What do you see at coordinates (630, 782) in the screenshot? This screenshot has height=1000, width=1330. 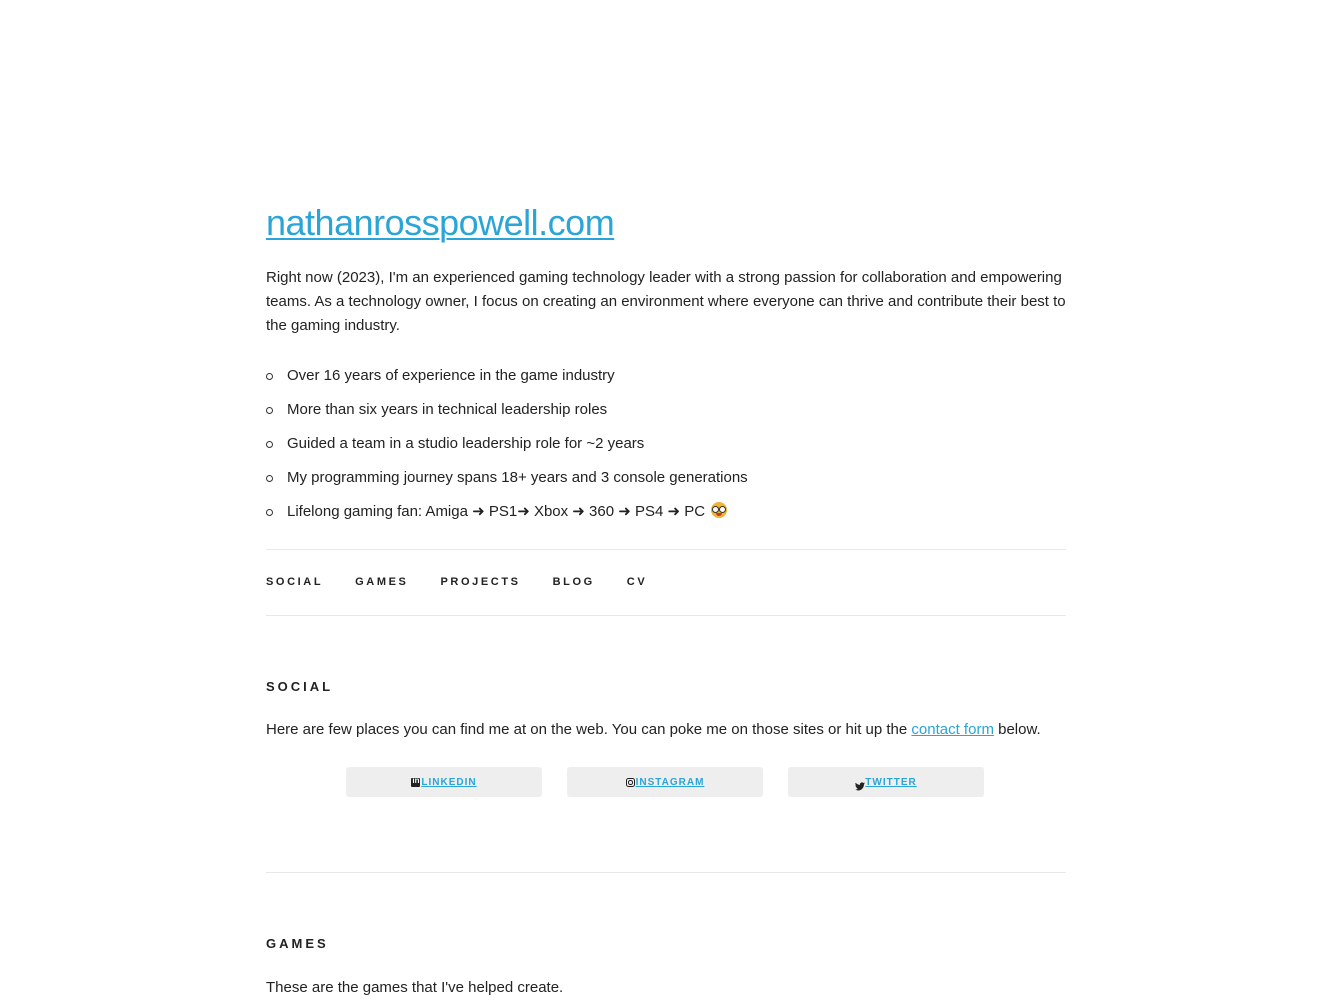 I see `instagram-icon` at bounding box center [630, 782].